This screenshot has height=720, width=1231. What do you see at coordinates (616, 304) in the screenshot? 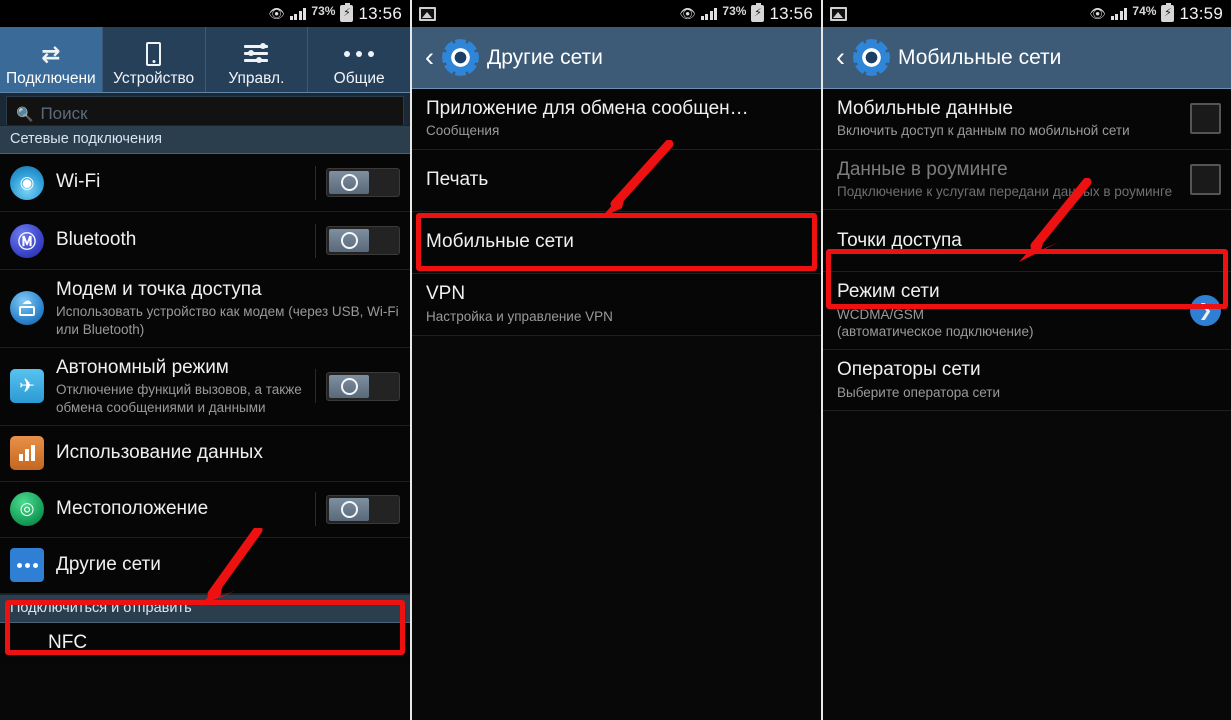
I see `list-item-vpn: VPN Настройка и управление VPN` at bounding box center [616, 304].